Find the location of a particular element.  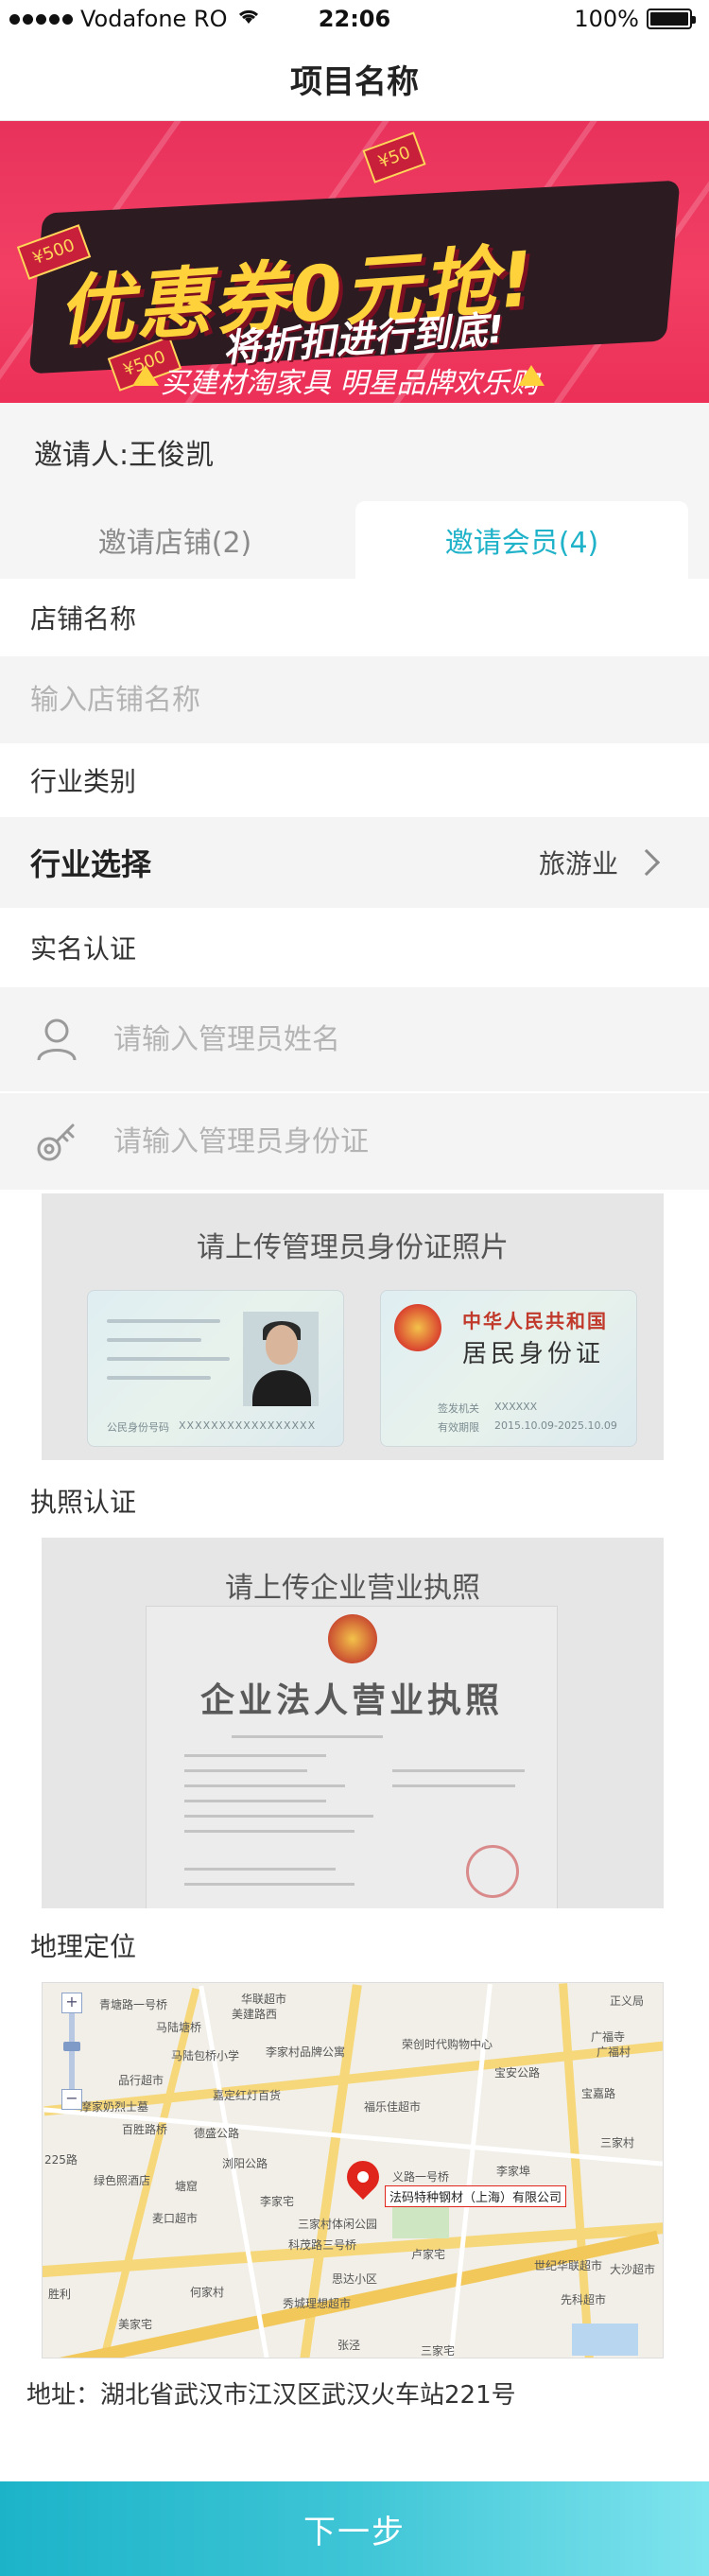

map-poi: 大沙超市 is located at coordinates (633, 2269).